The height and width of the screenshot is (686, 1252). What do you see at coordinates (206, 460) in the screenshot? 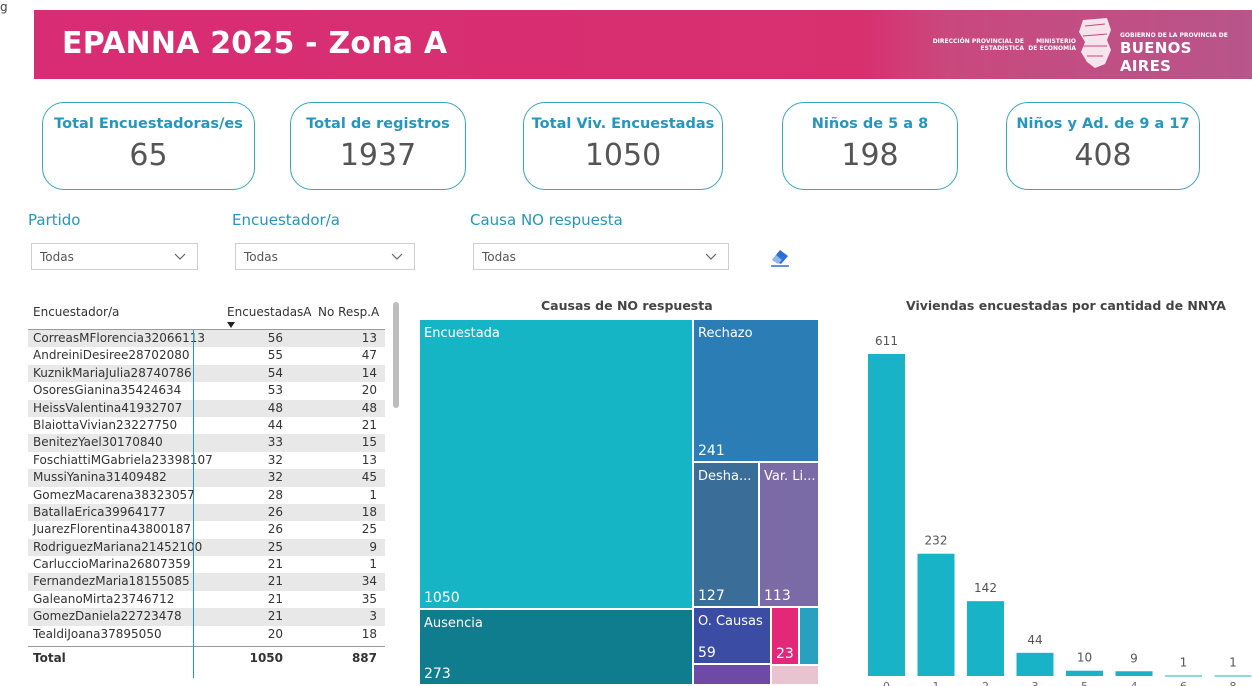
I see `table-row: FoschiattiMGabriela23398107 32 13` at bounding box center [206, 460].